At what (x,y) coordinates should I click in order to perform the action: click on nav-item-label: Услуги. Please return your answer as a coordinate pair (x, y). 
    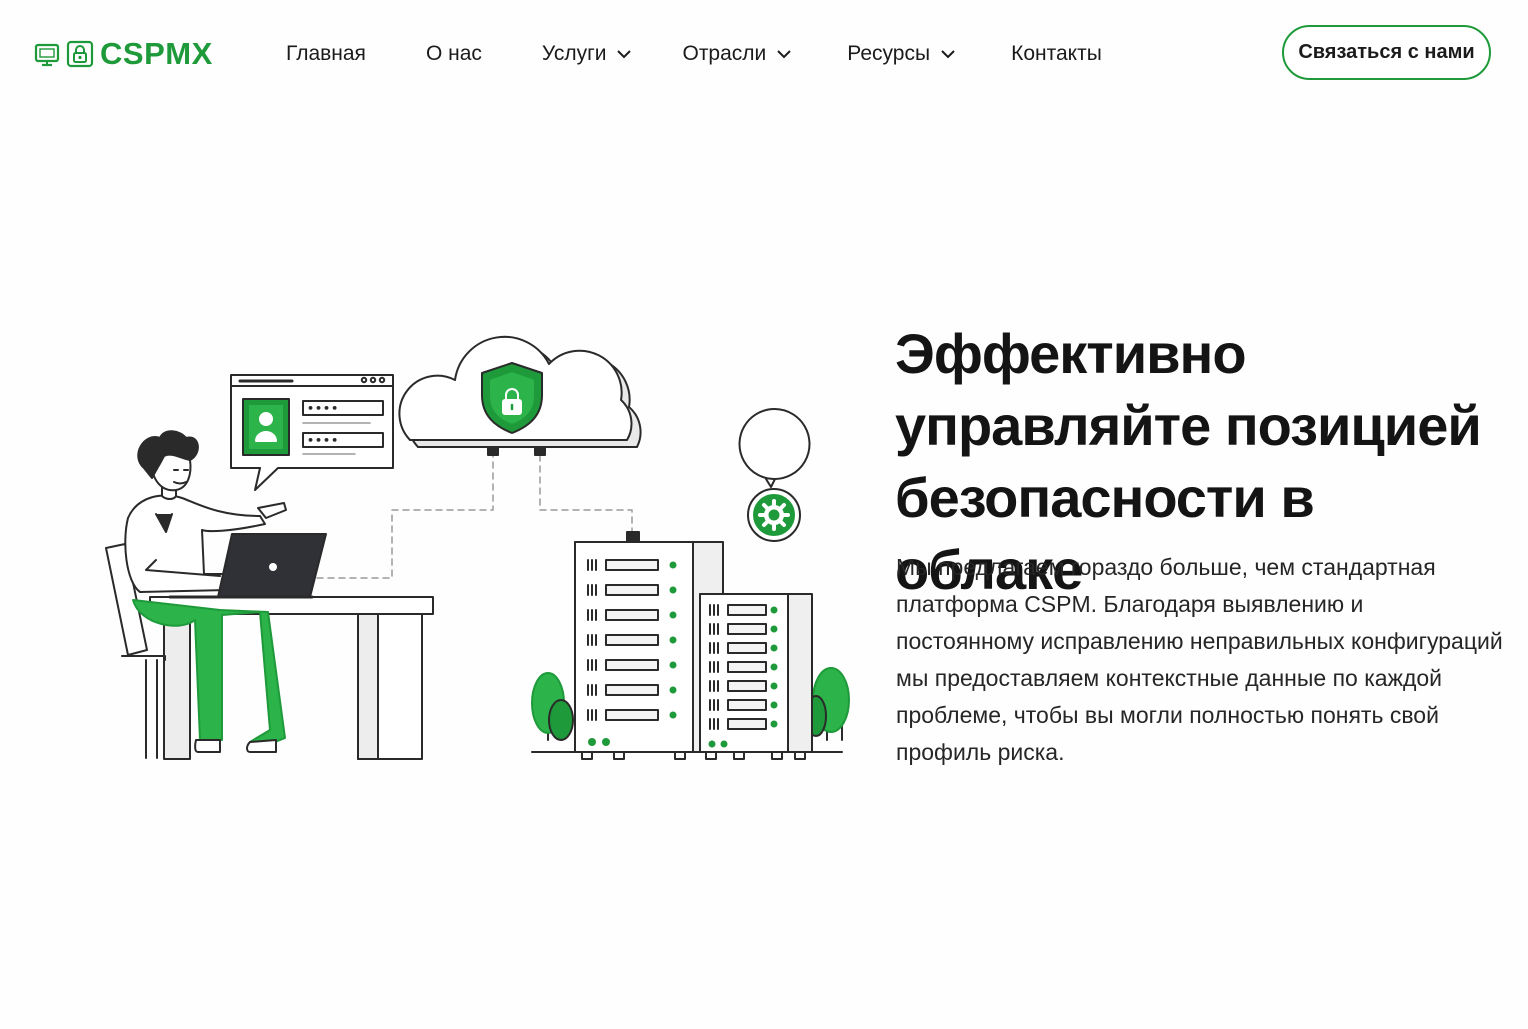
    Looking at the image, I should click on (574, 53).